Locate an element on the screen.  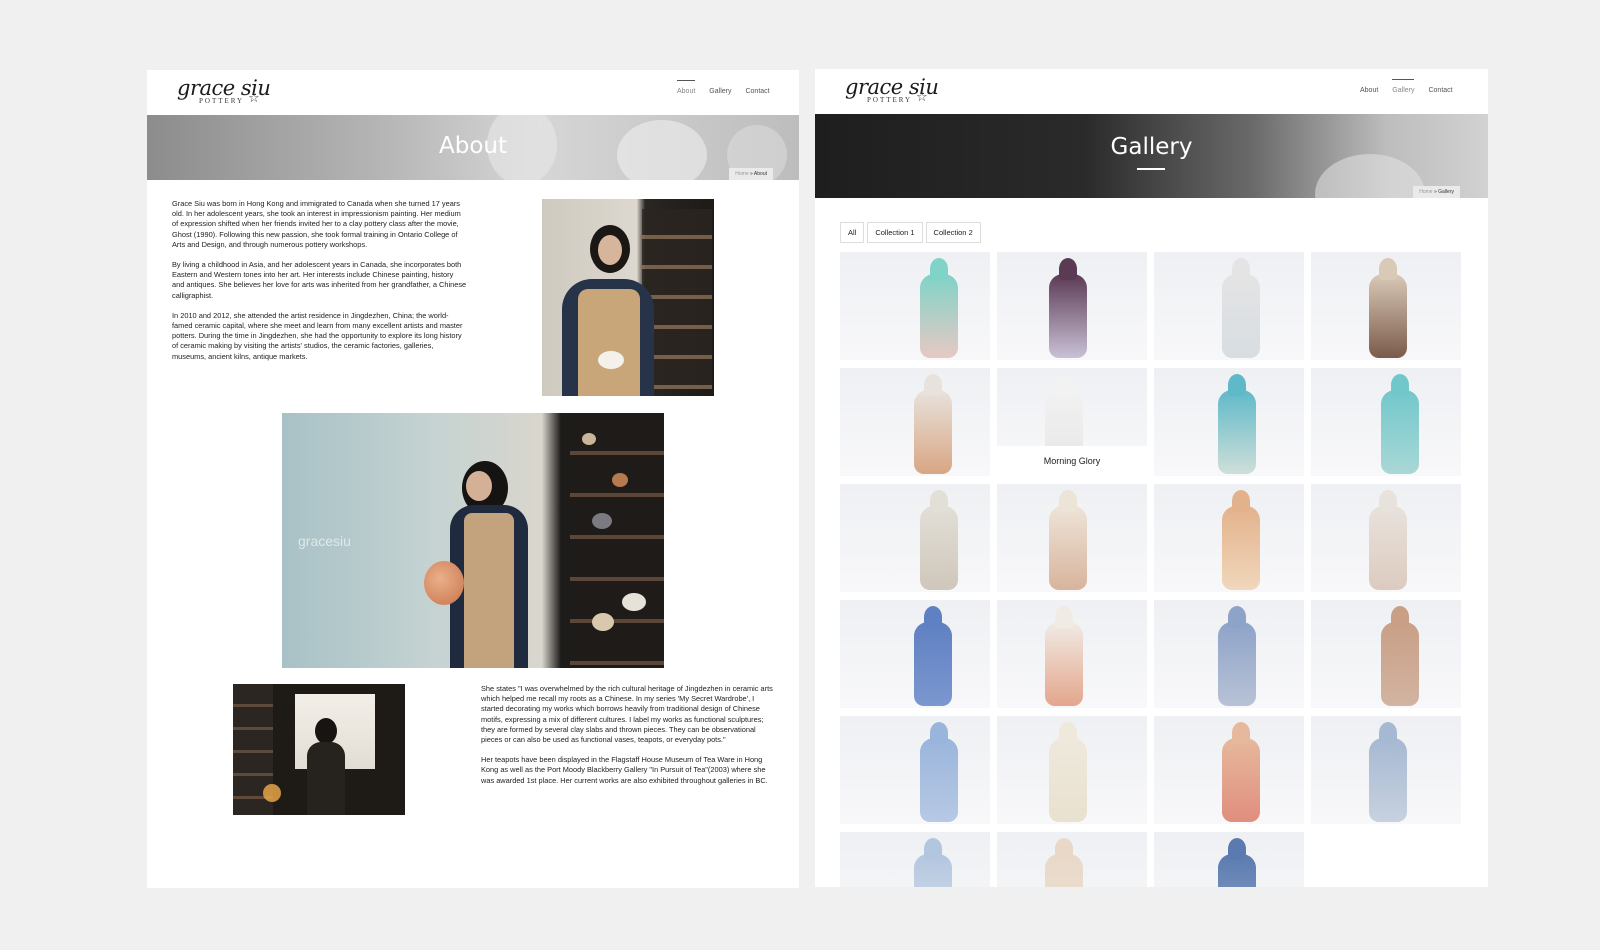
page-title: About is located at coordinates (472, 146).